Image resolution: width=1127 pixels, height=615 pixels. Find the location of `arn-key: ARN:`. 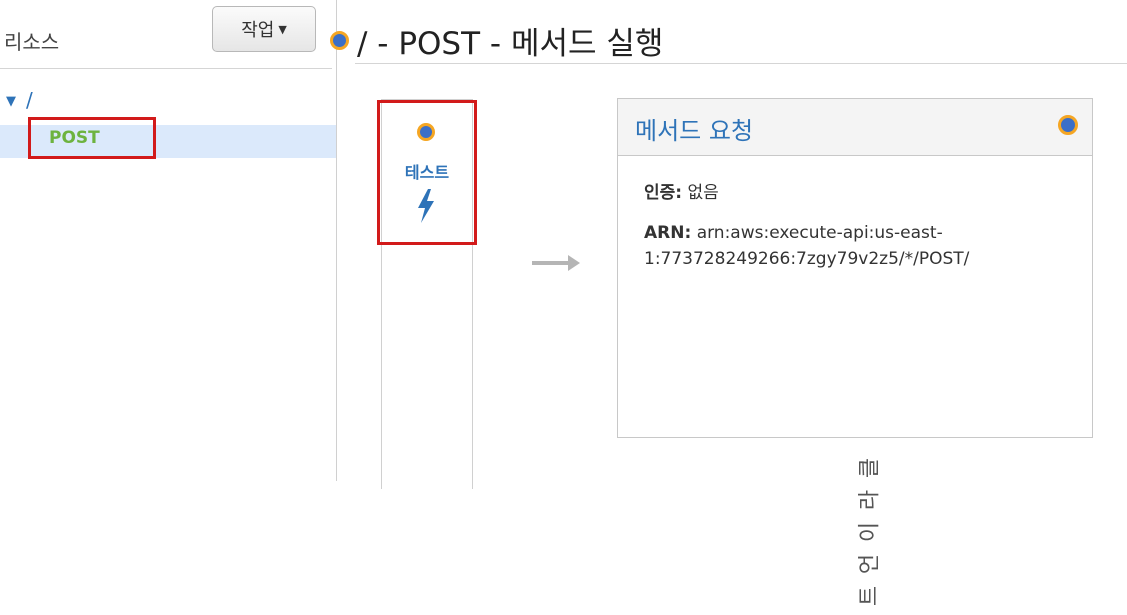

arn-key: ARN: is located at coordinates (668, 233).